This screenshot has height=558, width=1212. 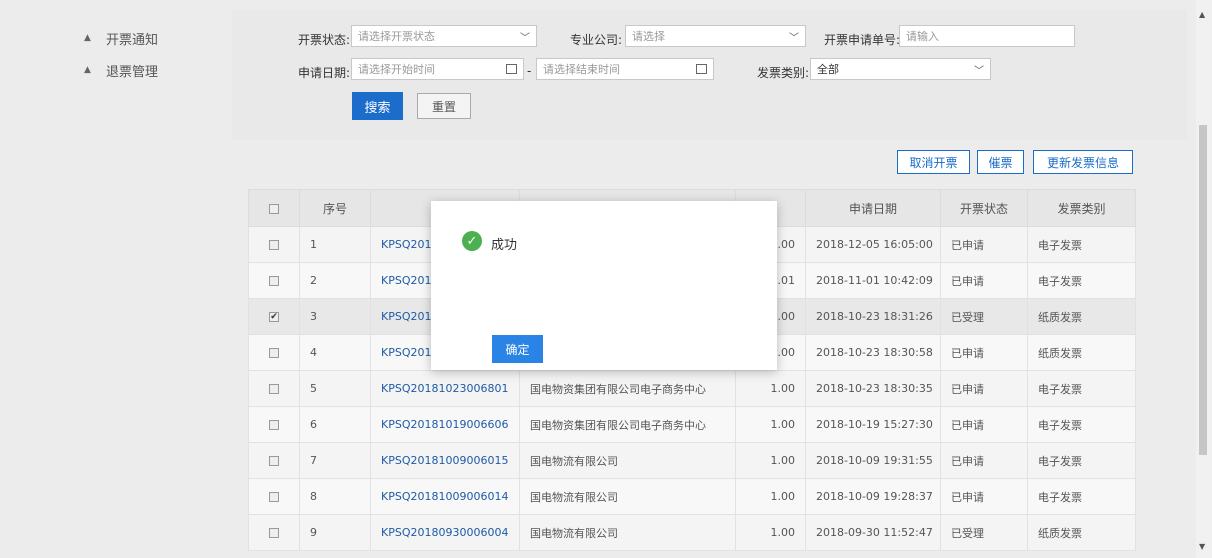 What do you see at coordinates (472, 241) in the screenshot?
I see `check-circle-icon: ✓` at bounding box center [472, 241].